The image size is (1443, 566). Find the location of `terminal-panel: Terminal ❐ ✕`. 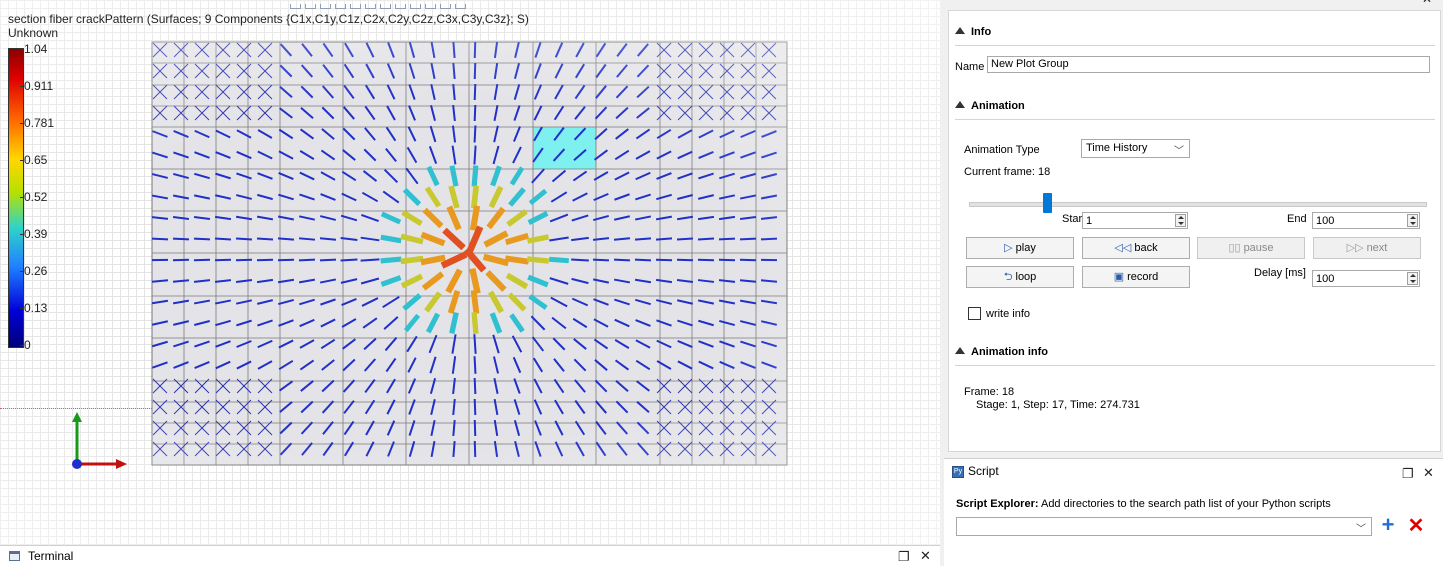

terminal-panel: Terminal ❐ ✕ is located at coordinates (470, 555).